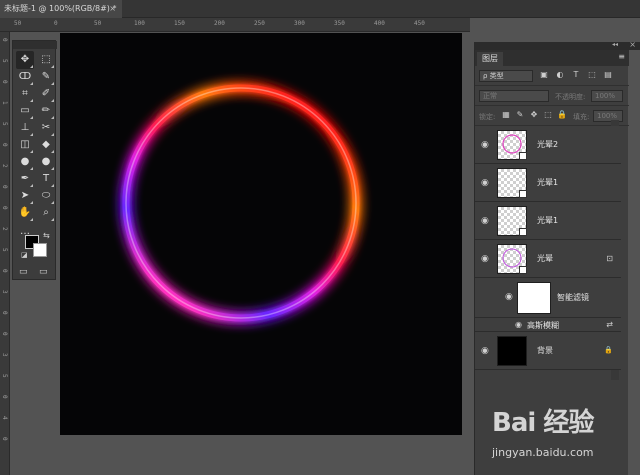 The image size is (640, 475). Describe the element at coordinates (520, 115) in the screenshot. I see `lock-pixels-icon: ✎` at that location.